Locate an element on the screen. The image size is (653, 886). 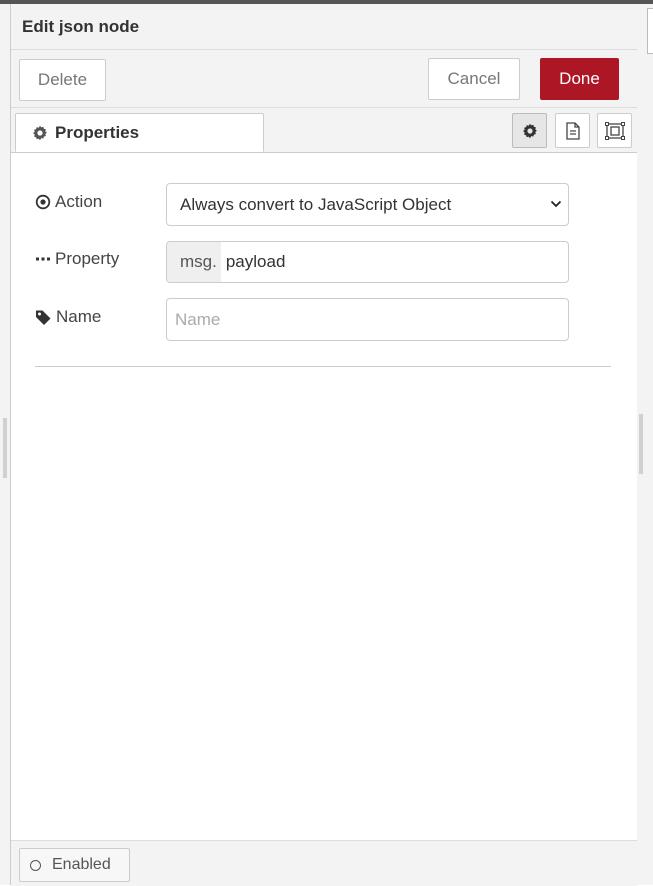
property-label-text: Property is located at coordinates (87, 258).